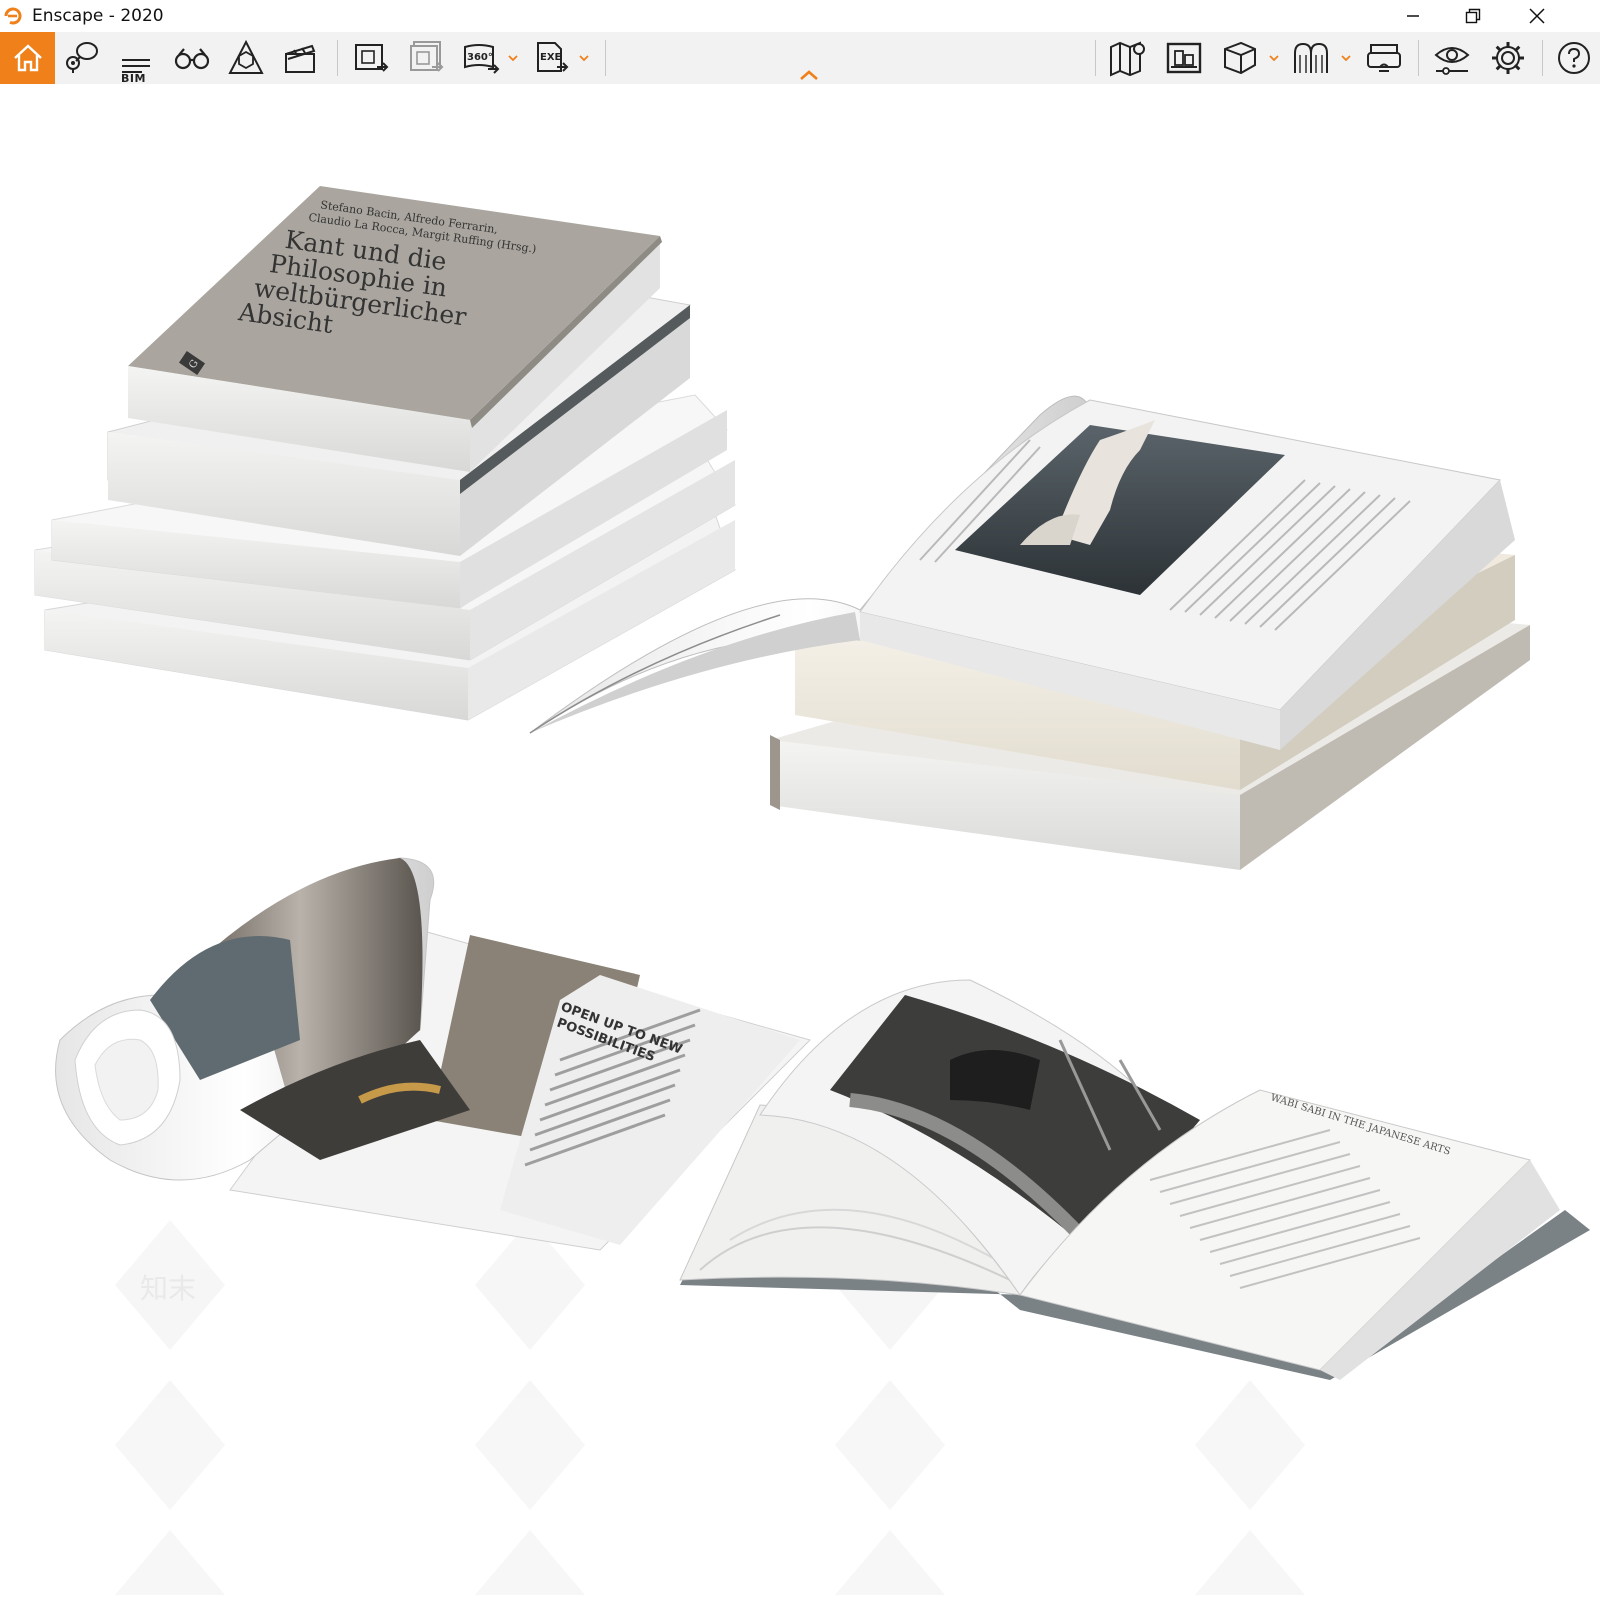 This screenshot has width=1600, height=1600. I want to click on home-button, so click(27, 58).